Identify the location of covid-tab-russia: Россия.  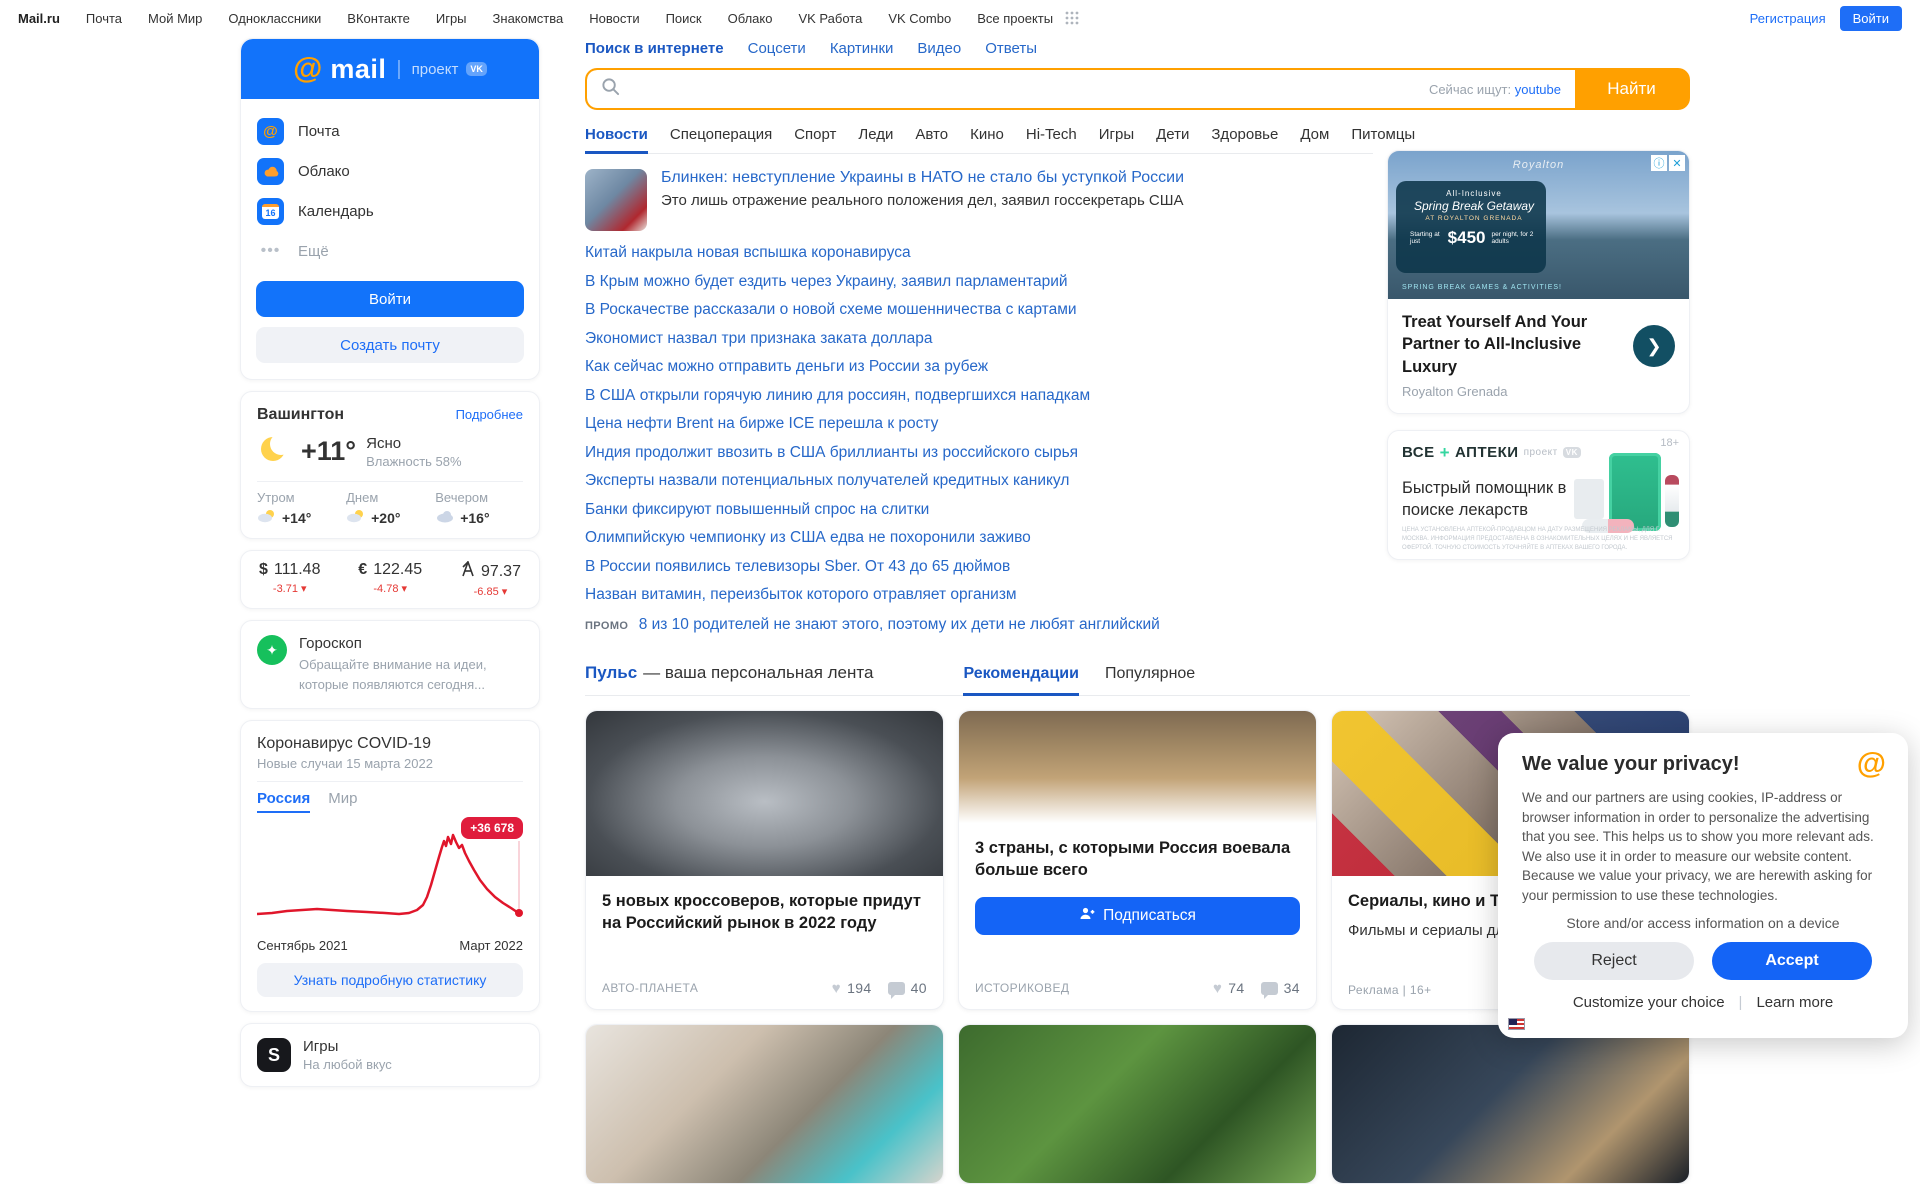
(284, 801).